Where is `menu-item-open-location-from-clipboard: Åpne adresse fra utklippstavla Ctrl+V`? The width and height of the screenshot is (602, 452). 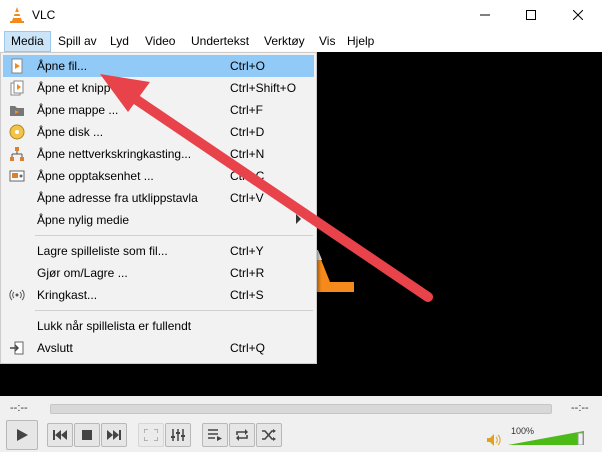 menu-item-open-location-from-clipboard: Åpne adresse fra utklippstavla Ctrl+V is located at coordinates (158, 198).